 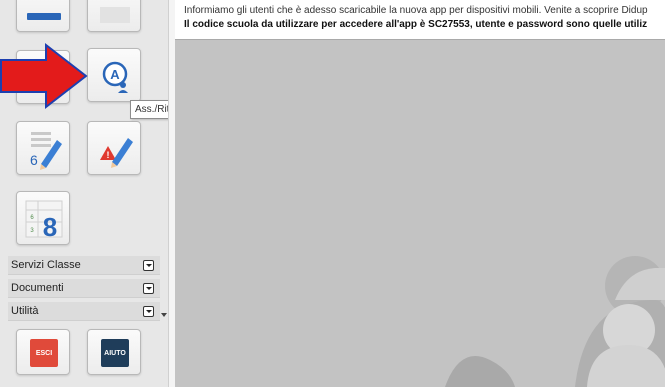 I want to click on section-label: Documenti, so click(x=37, y=288).